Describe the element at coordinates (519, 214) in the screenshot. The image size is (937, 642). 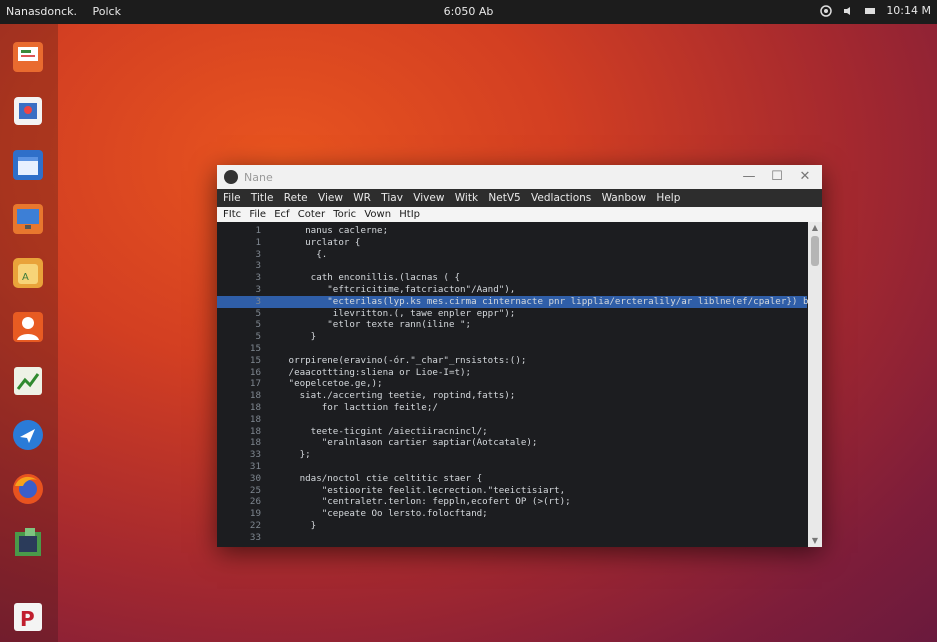
I see `secondary-menubar: FItc File Ecf Coter Toric Vown HtIp` at that location.